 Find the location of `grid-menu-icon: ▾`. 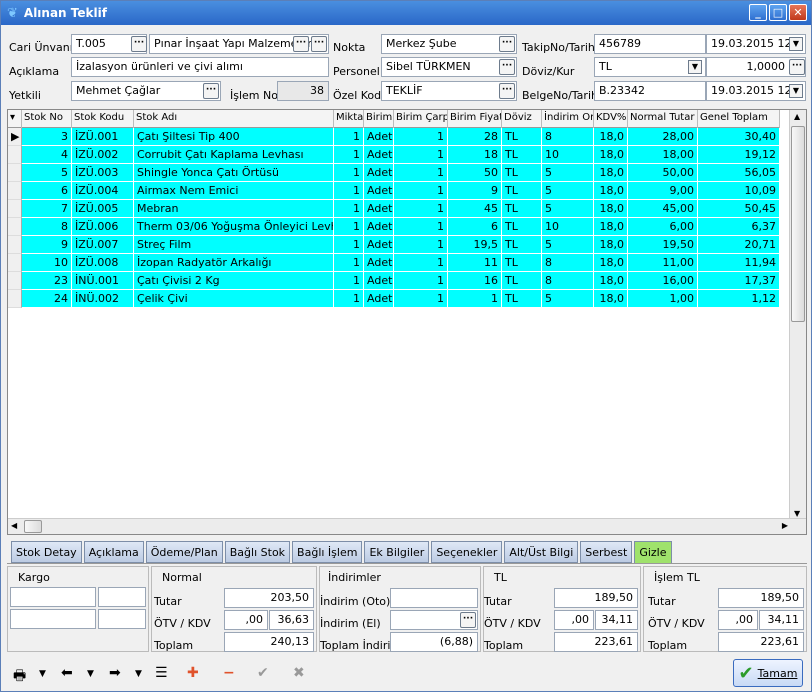

grid-menu-icon: ▾ is located at coordinates (15, 119).